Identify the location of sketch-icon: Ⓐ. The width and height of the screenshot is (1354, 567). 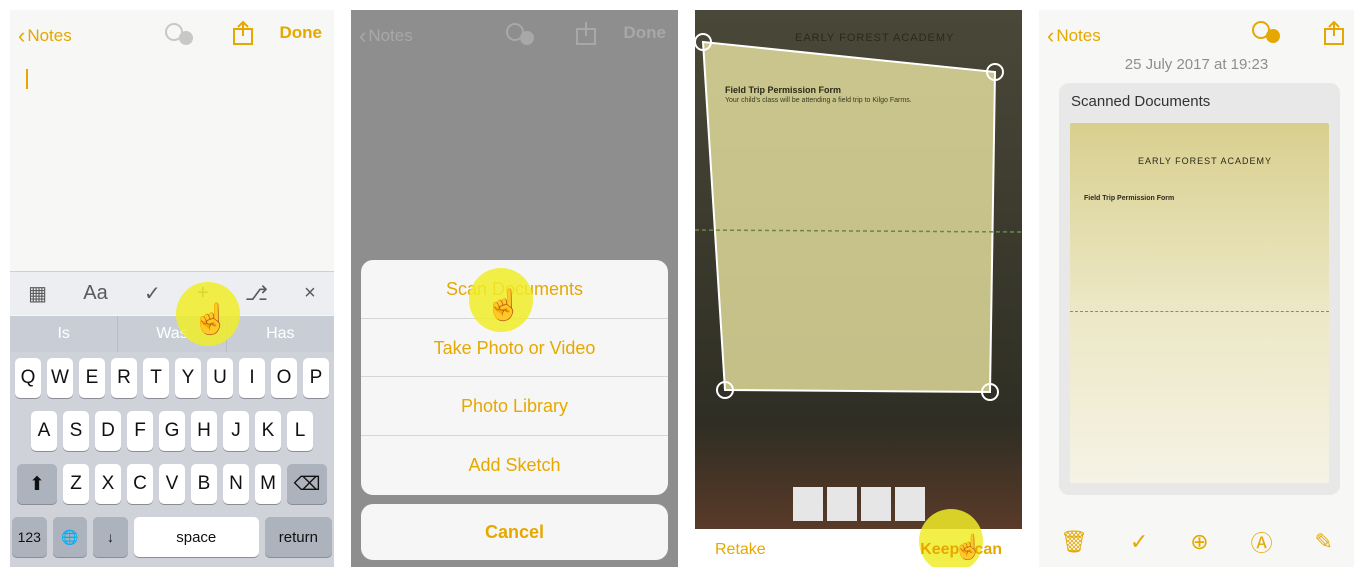
(1262, 542).